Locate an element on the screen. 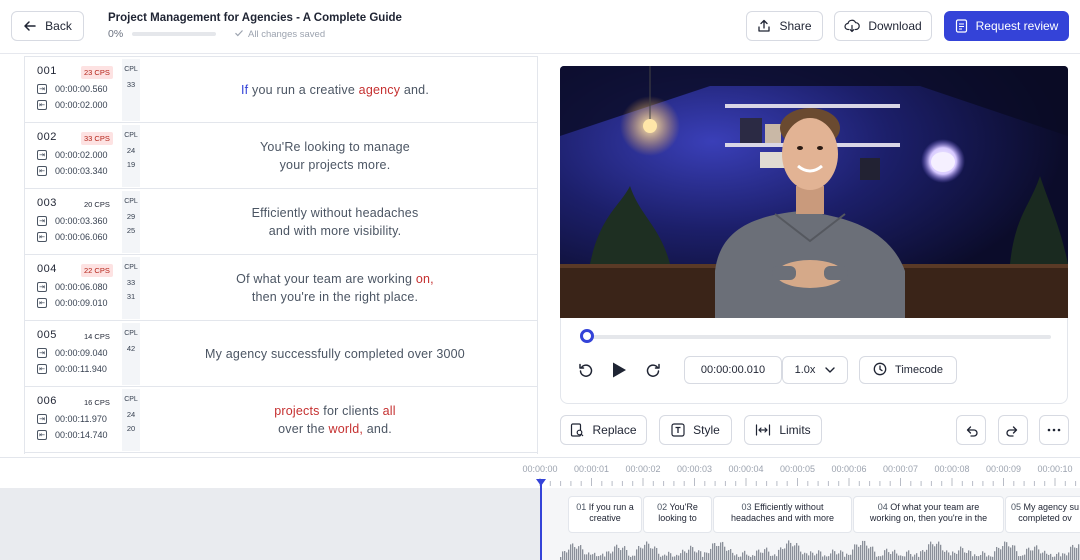 The width and height of the screenshot is (1080, 560). style-button: Style is located at coordinates (695, 430).